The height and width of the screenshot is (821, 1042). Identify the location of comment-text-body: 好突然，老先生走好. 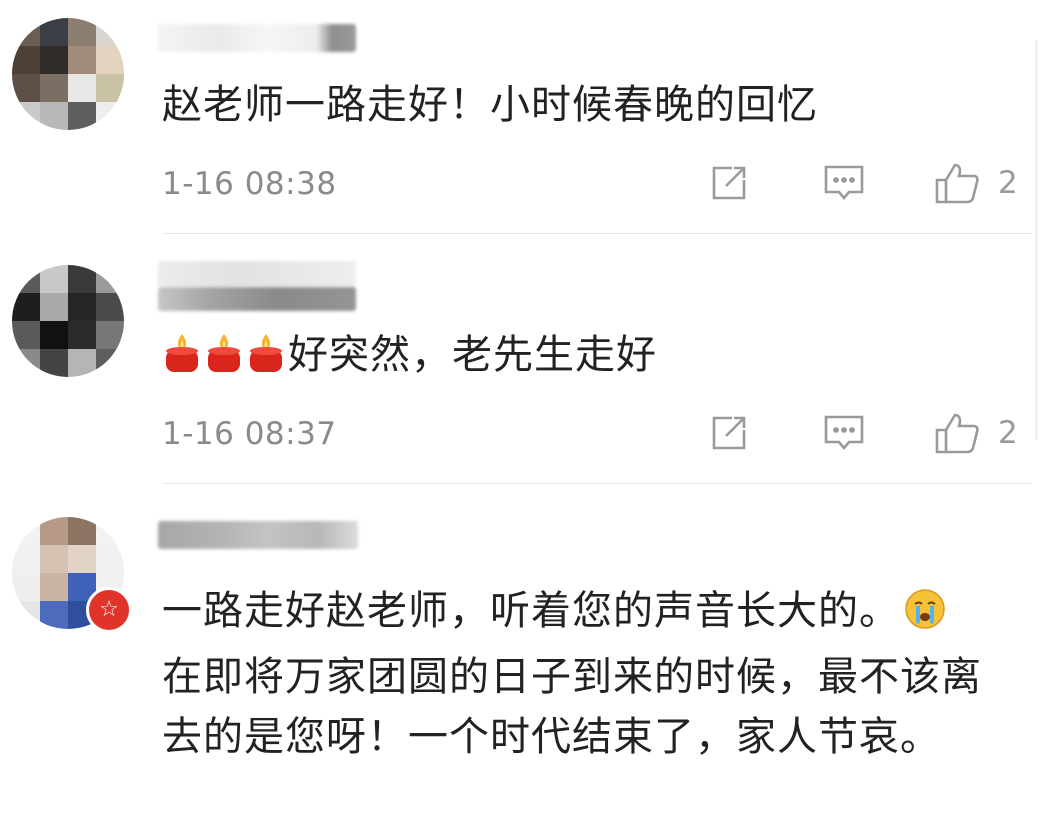
(472, 355).